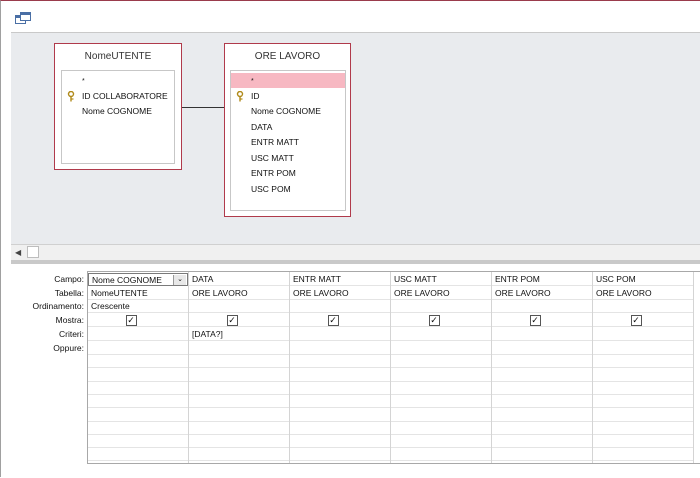 Image resolution: width=700 pixels, height=478 pixels. I want to click on campo-cell: USC POM, so click(643, 279).